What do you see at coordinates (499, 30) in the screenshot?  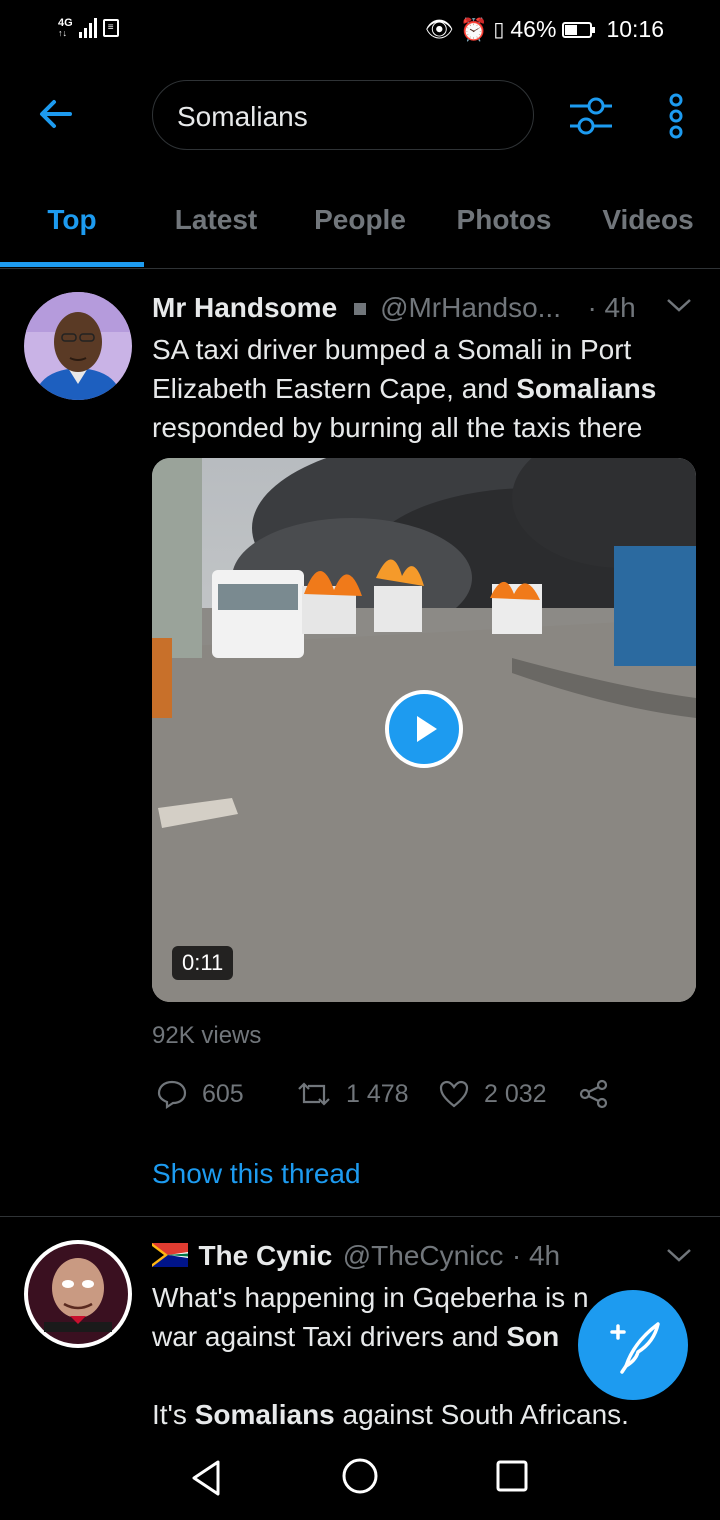 I see `vibrate-icon: ▯` at bounding box center [499, 30].